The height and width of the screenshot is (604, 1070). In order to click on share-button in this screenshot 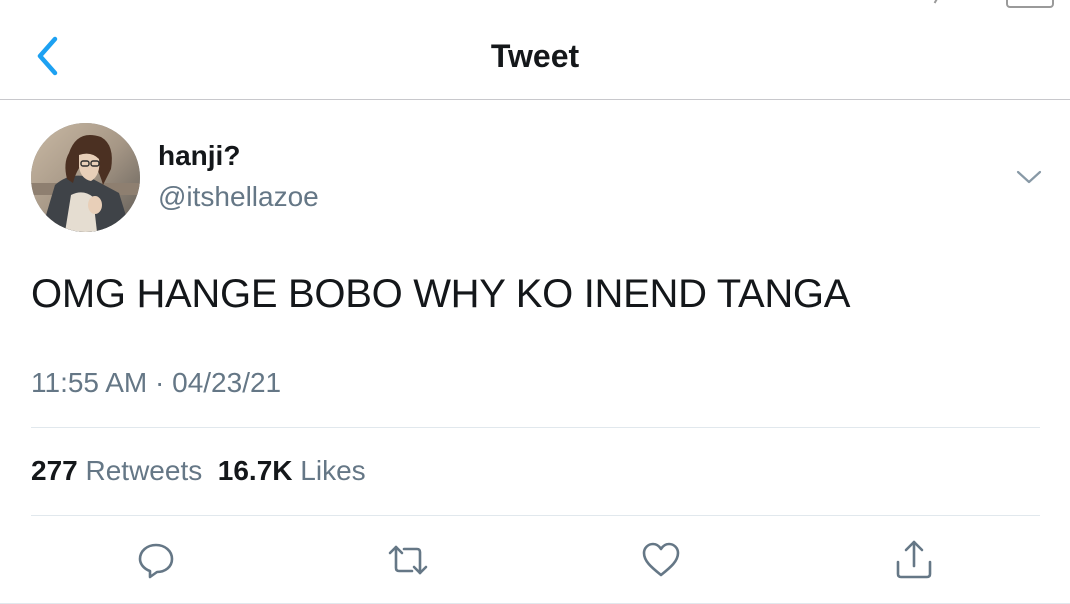, I will do `click(914, 560)`.